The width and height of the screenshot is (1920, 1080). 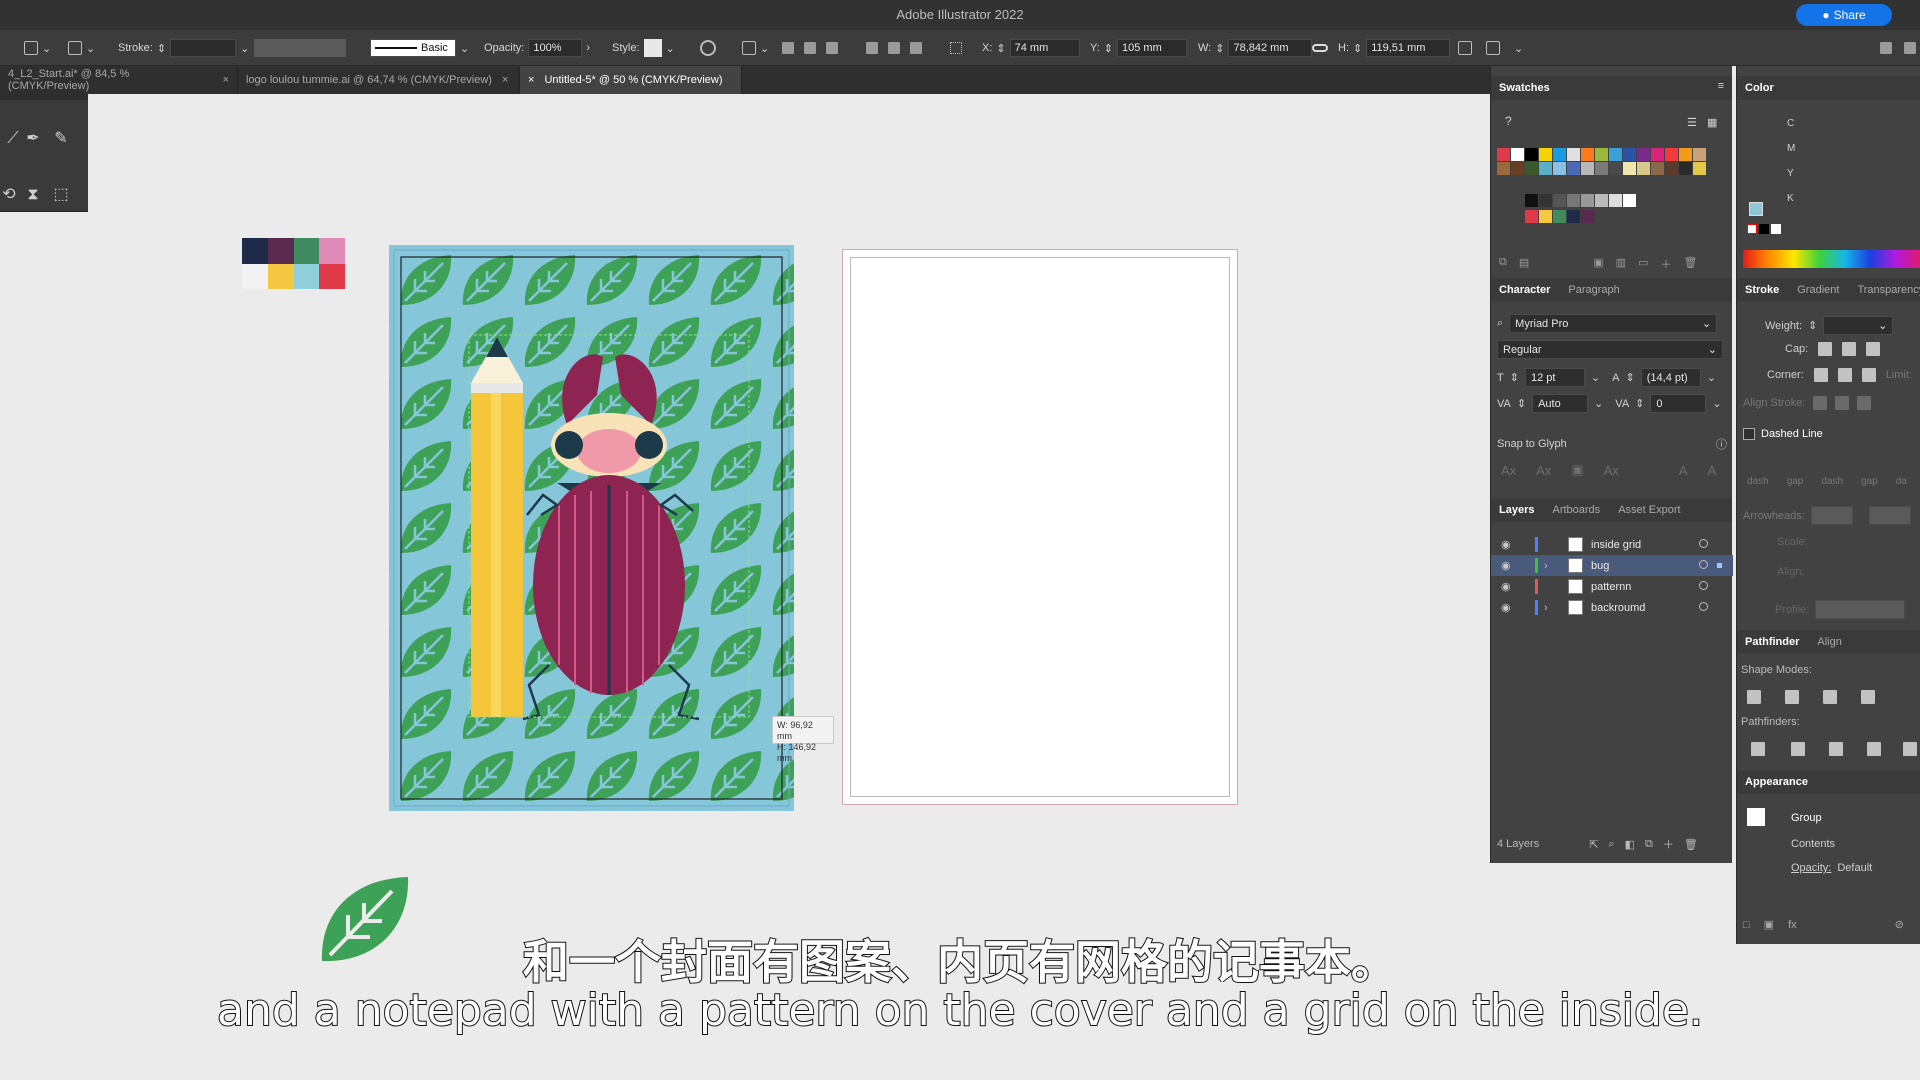 I want to click on kerning-field: Auto, so click(x=1560, y=403).